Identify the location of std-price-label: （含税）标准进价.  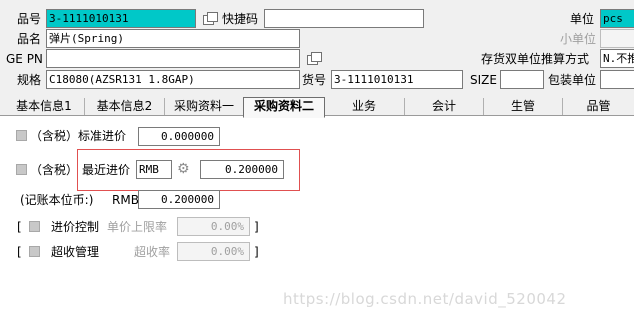
(78, 136).